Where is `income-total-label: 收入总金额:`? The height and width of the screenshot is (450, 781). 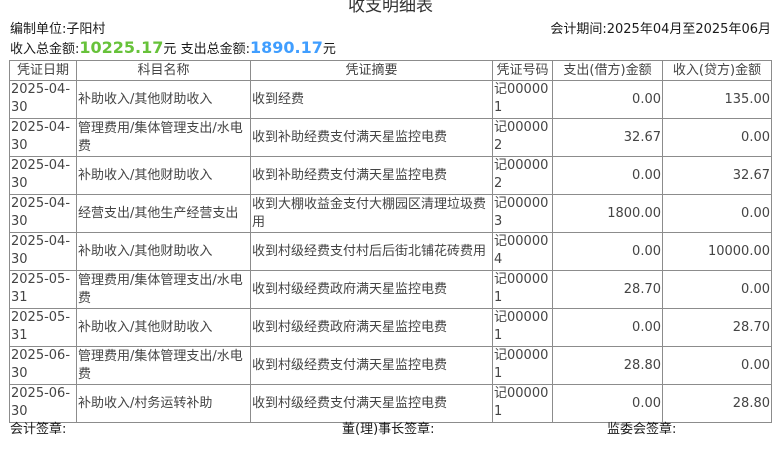
income-total-label: 收入总金额: is located at coordinates (45, 49).